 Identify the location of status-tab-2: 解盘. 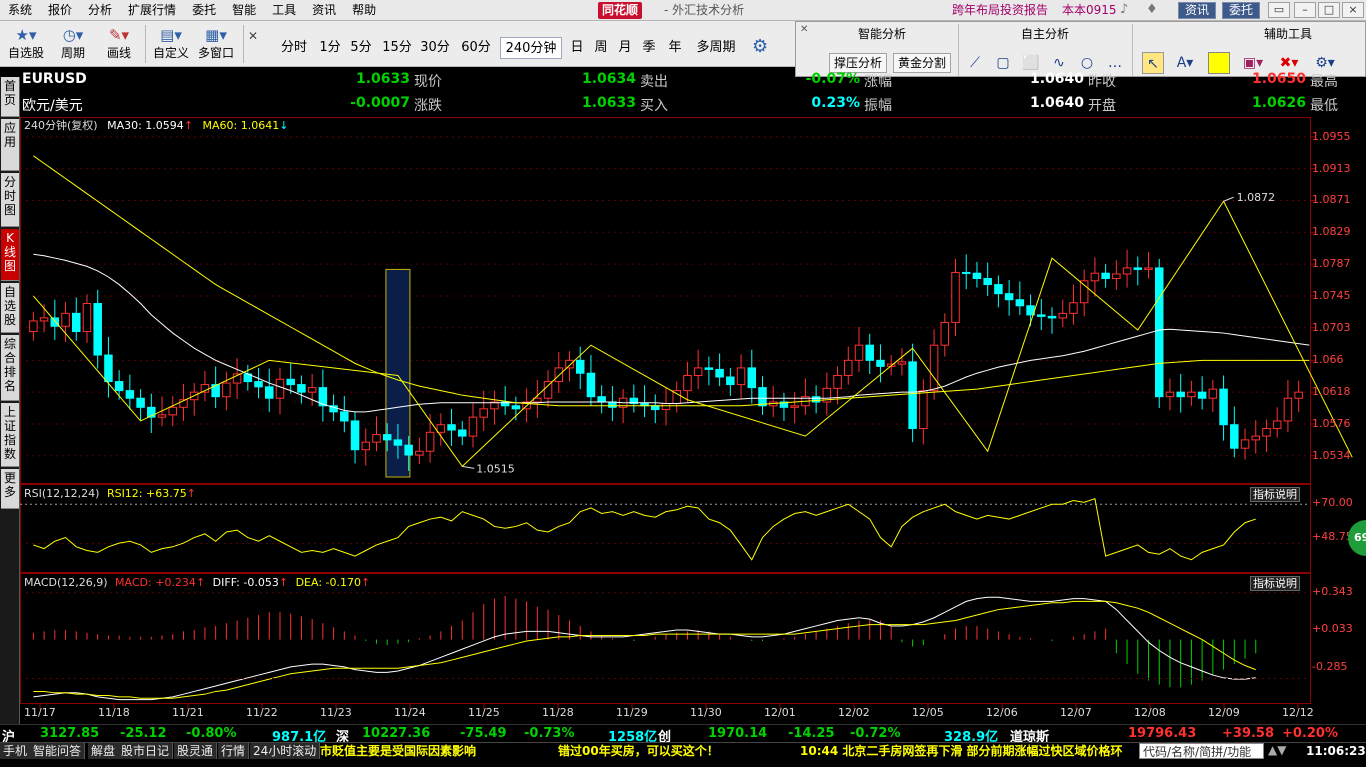
(104, 751).